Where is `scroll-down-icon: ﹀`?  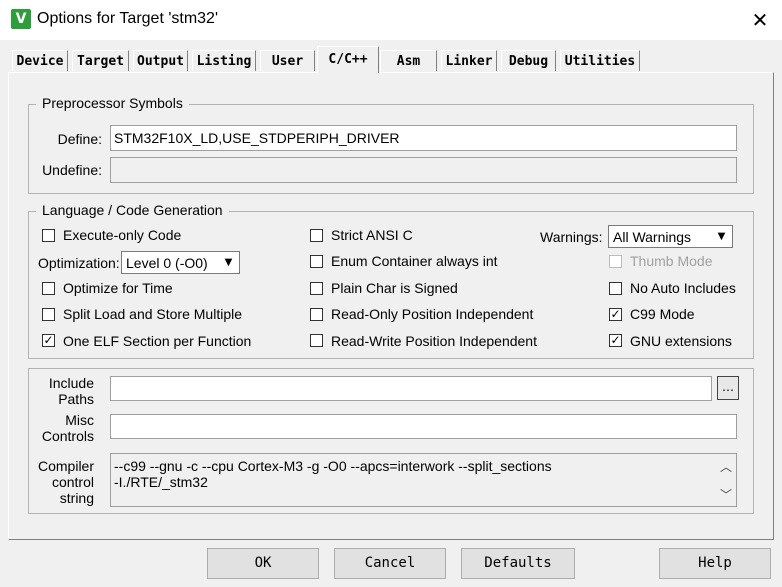 scroll-down-icon: ﹀ is located at coordinates (726, 495).